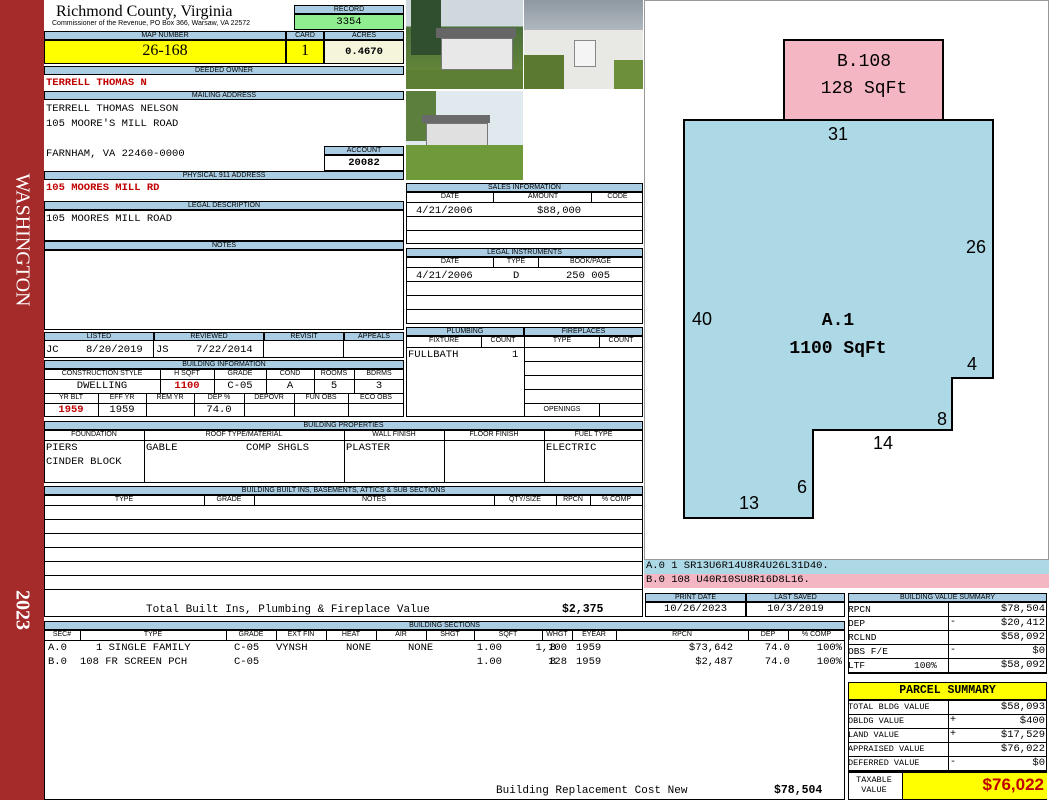 The image size is (1050, 800). What do you see at coordinates (114, 350) in the screenshot?
I see `listed-date: 8/20/2019` at bounding box center [114, 350].